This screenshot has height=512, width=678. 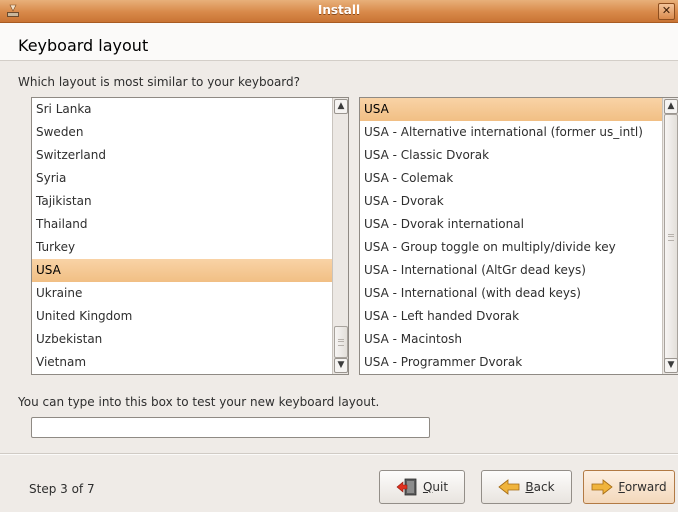 I want to click on country-list-item: Turkey, so click(x=182, y=247).